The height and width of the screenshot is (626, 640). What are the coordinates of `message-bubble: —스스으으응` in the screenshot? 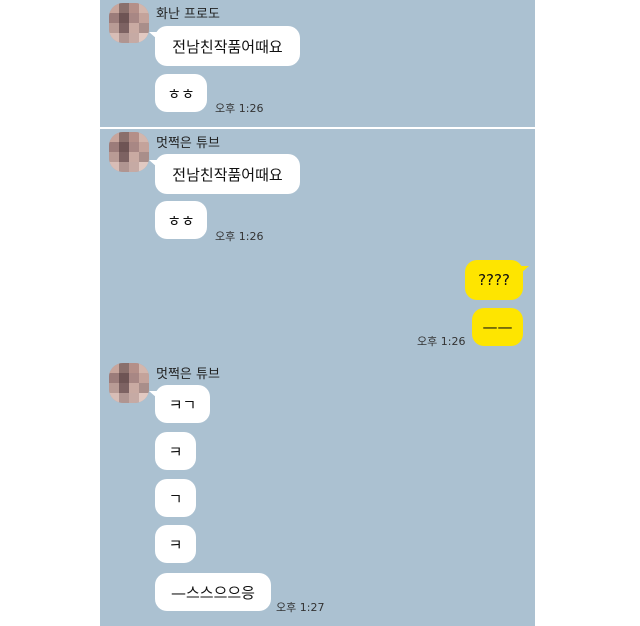 It's located at (213, 592).